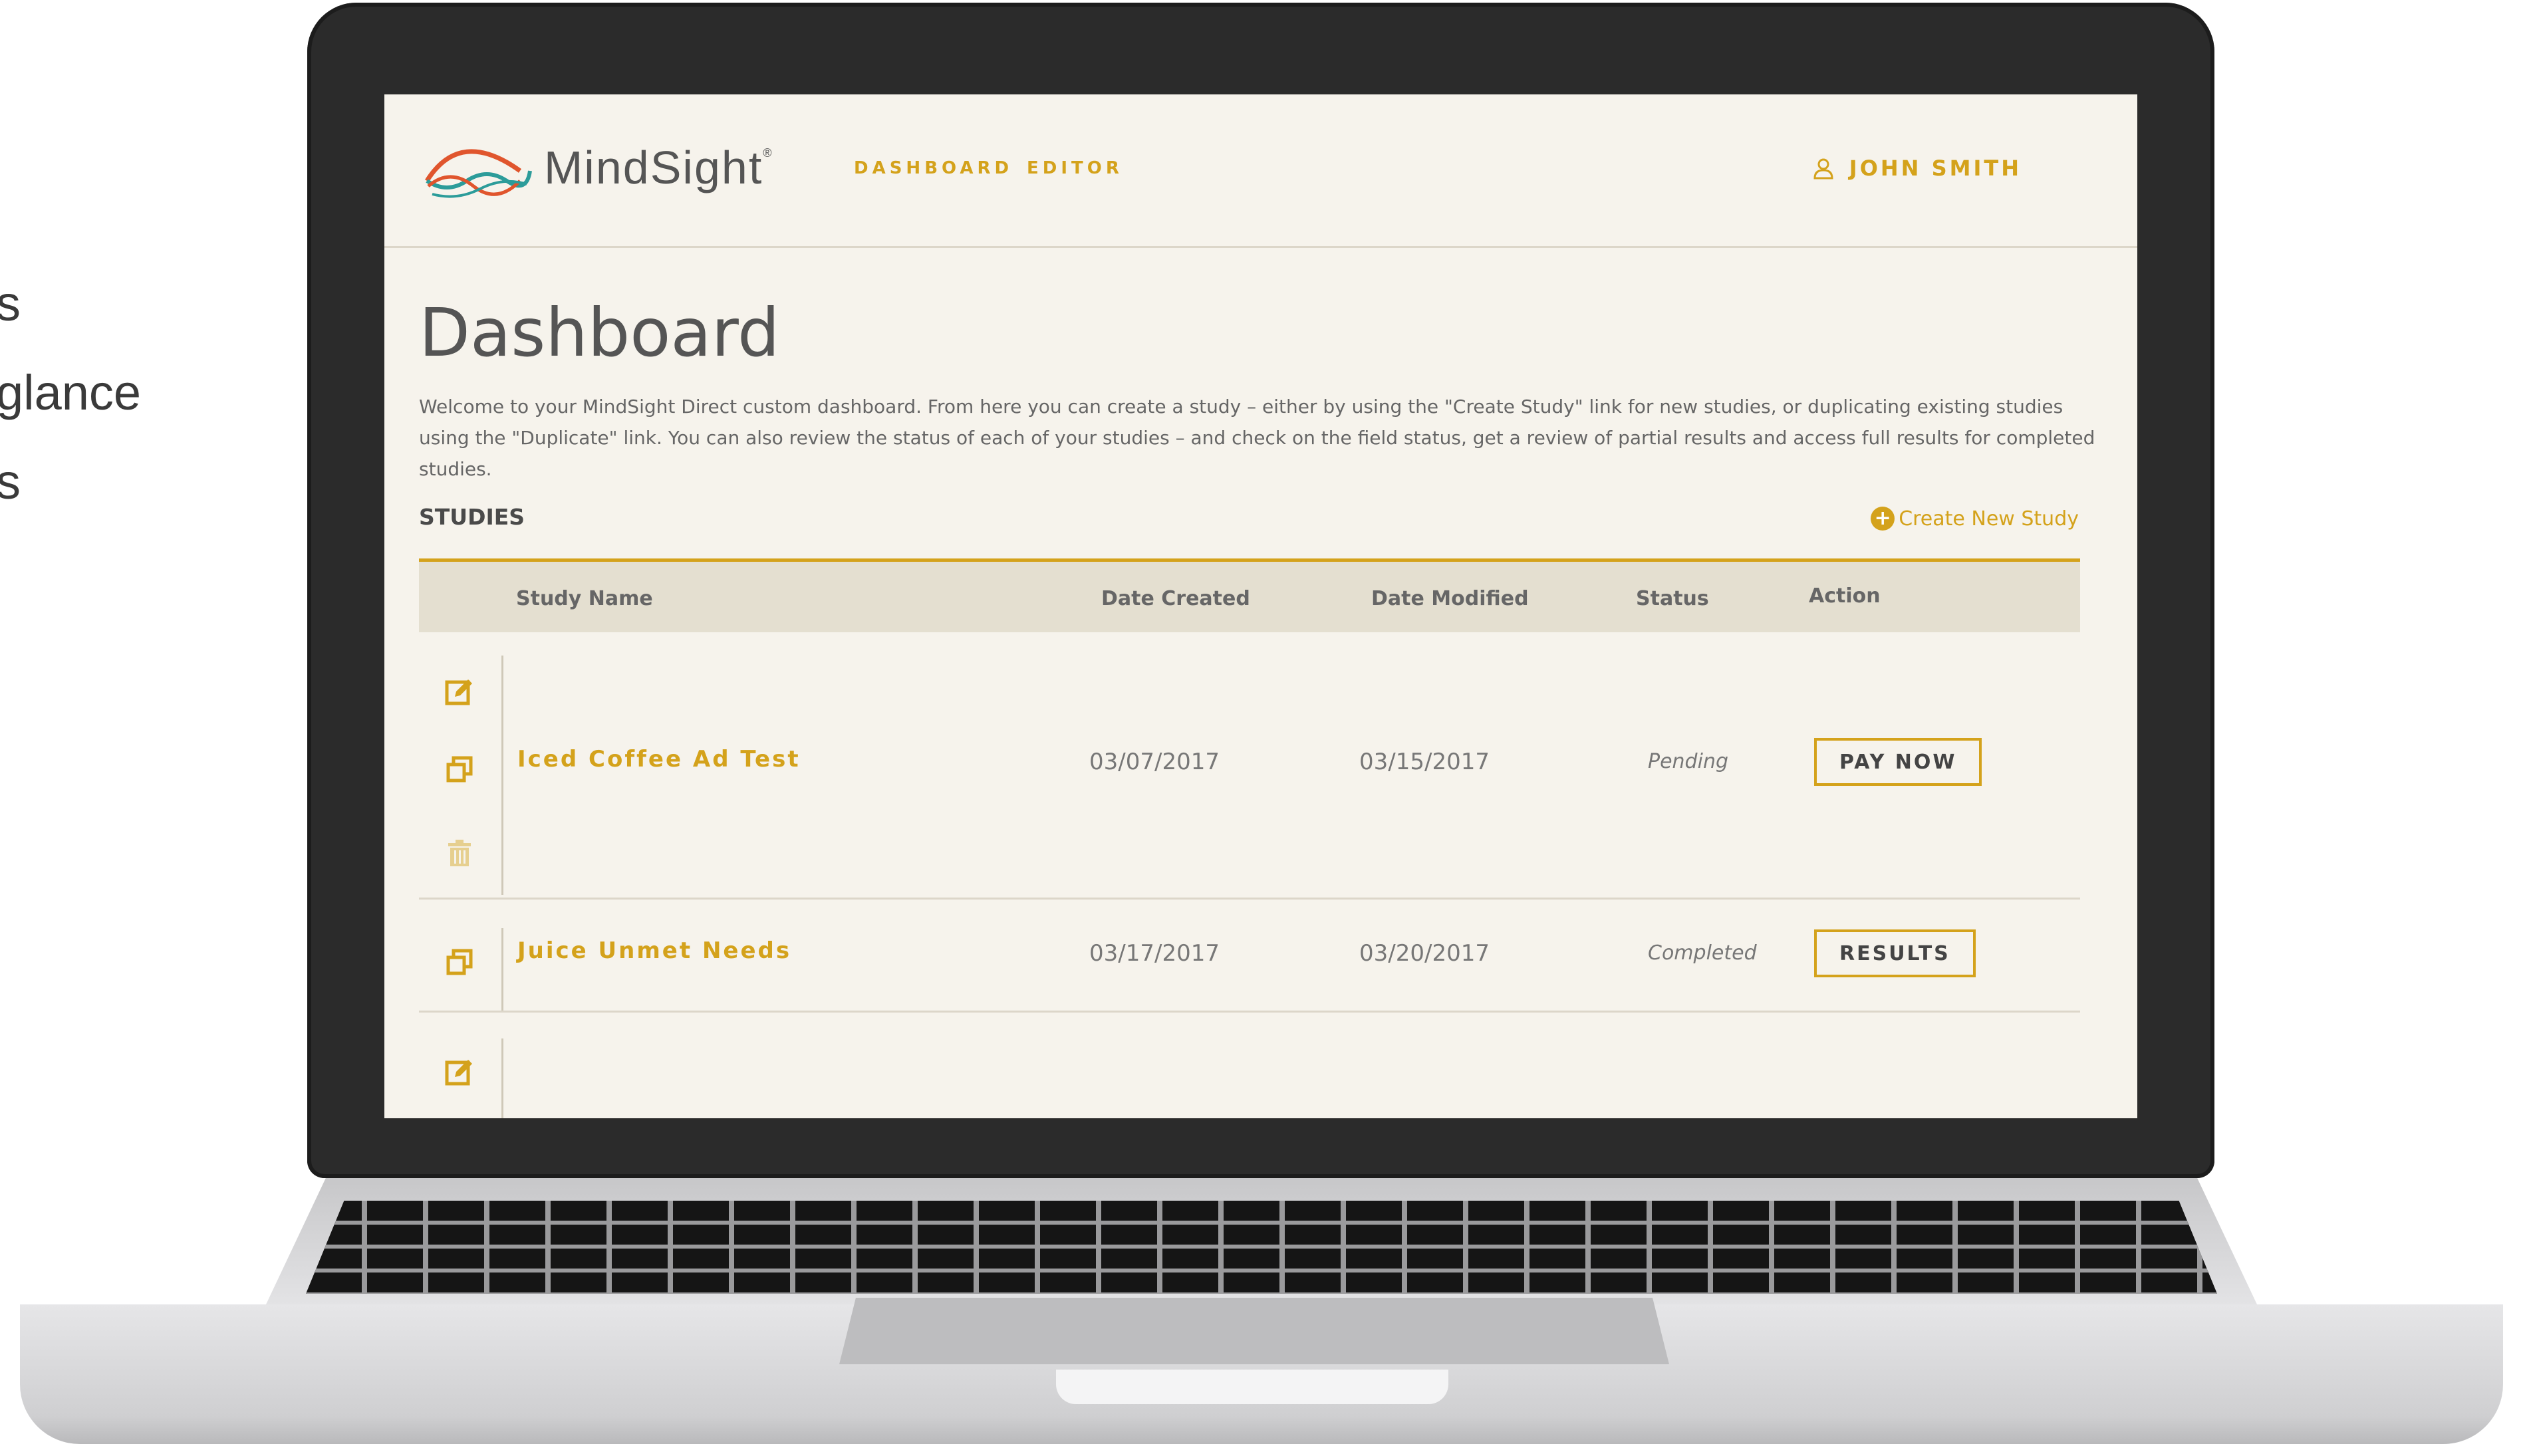 The width and height of the screenshot is (2523, 1456). What do you see at coordinates (1252, 1387) in the screenshot?
I see `laptop-notch` at bounding box center [1252, 1387].